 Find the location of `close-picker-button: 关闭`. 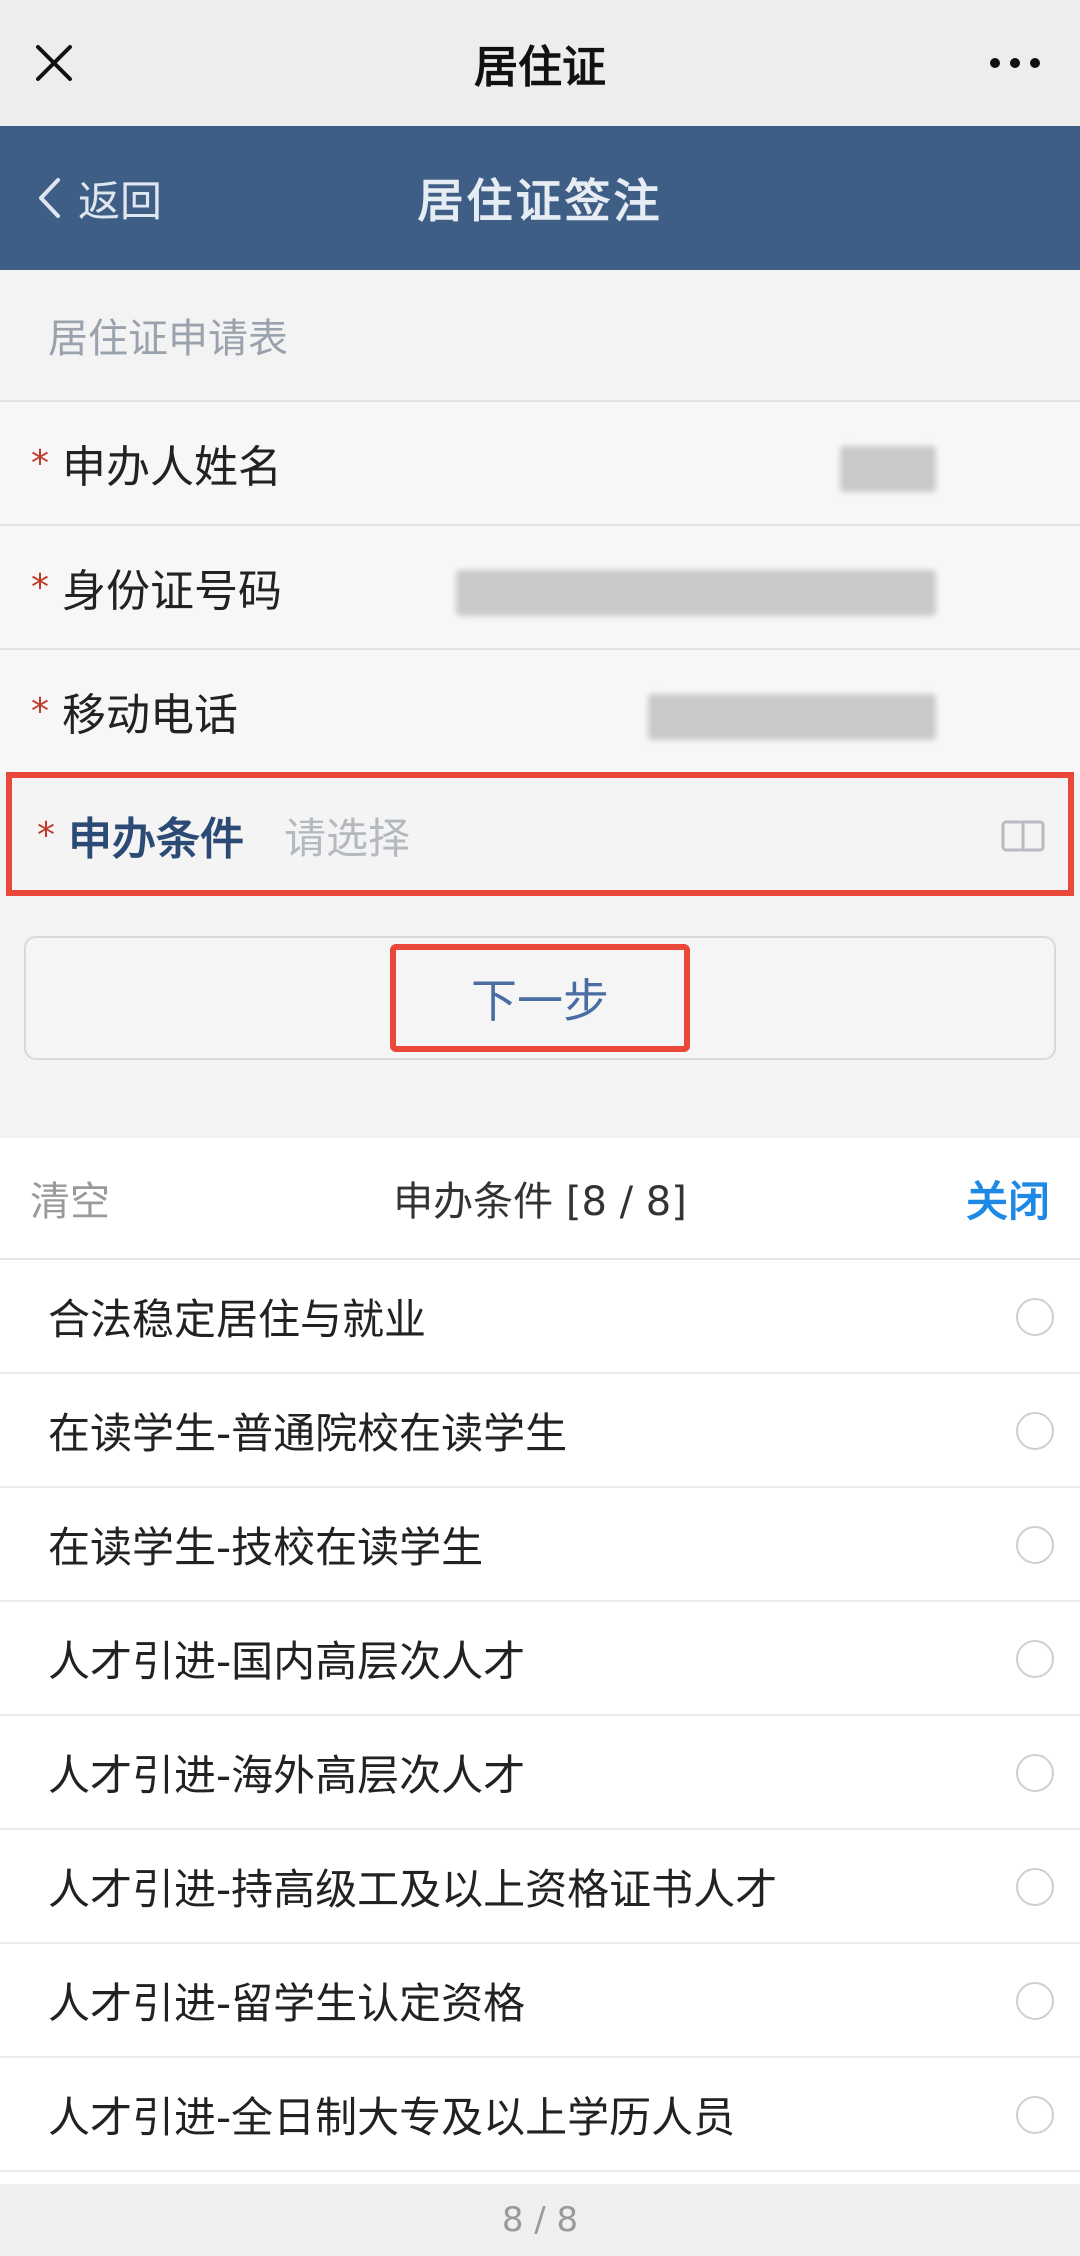

close-picker-button: 关闭 is located at coordinates (1008, 1198).